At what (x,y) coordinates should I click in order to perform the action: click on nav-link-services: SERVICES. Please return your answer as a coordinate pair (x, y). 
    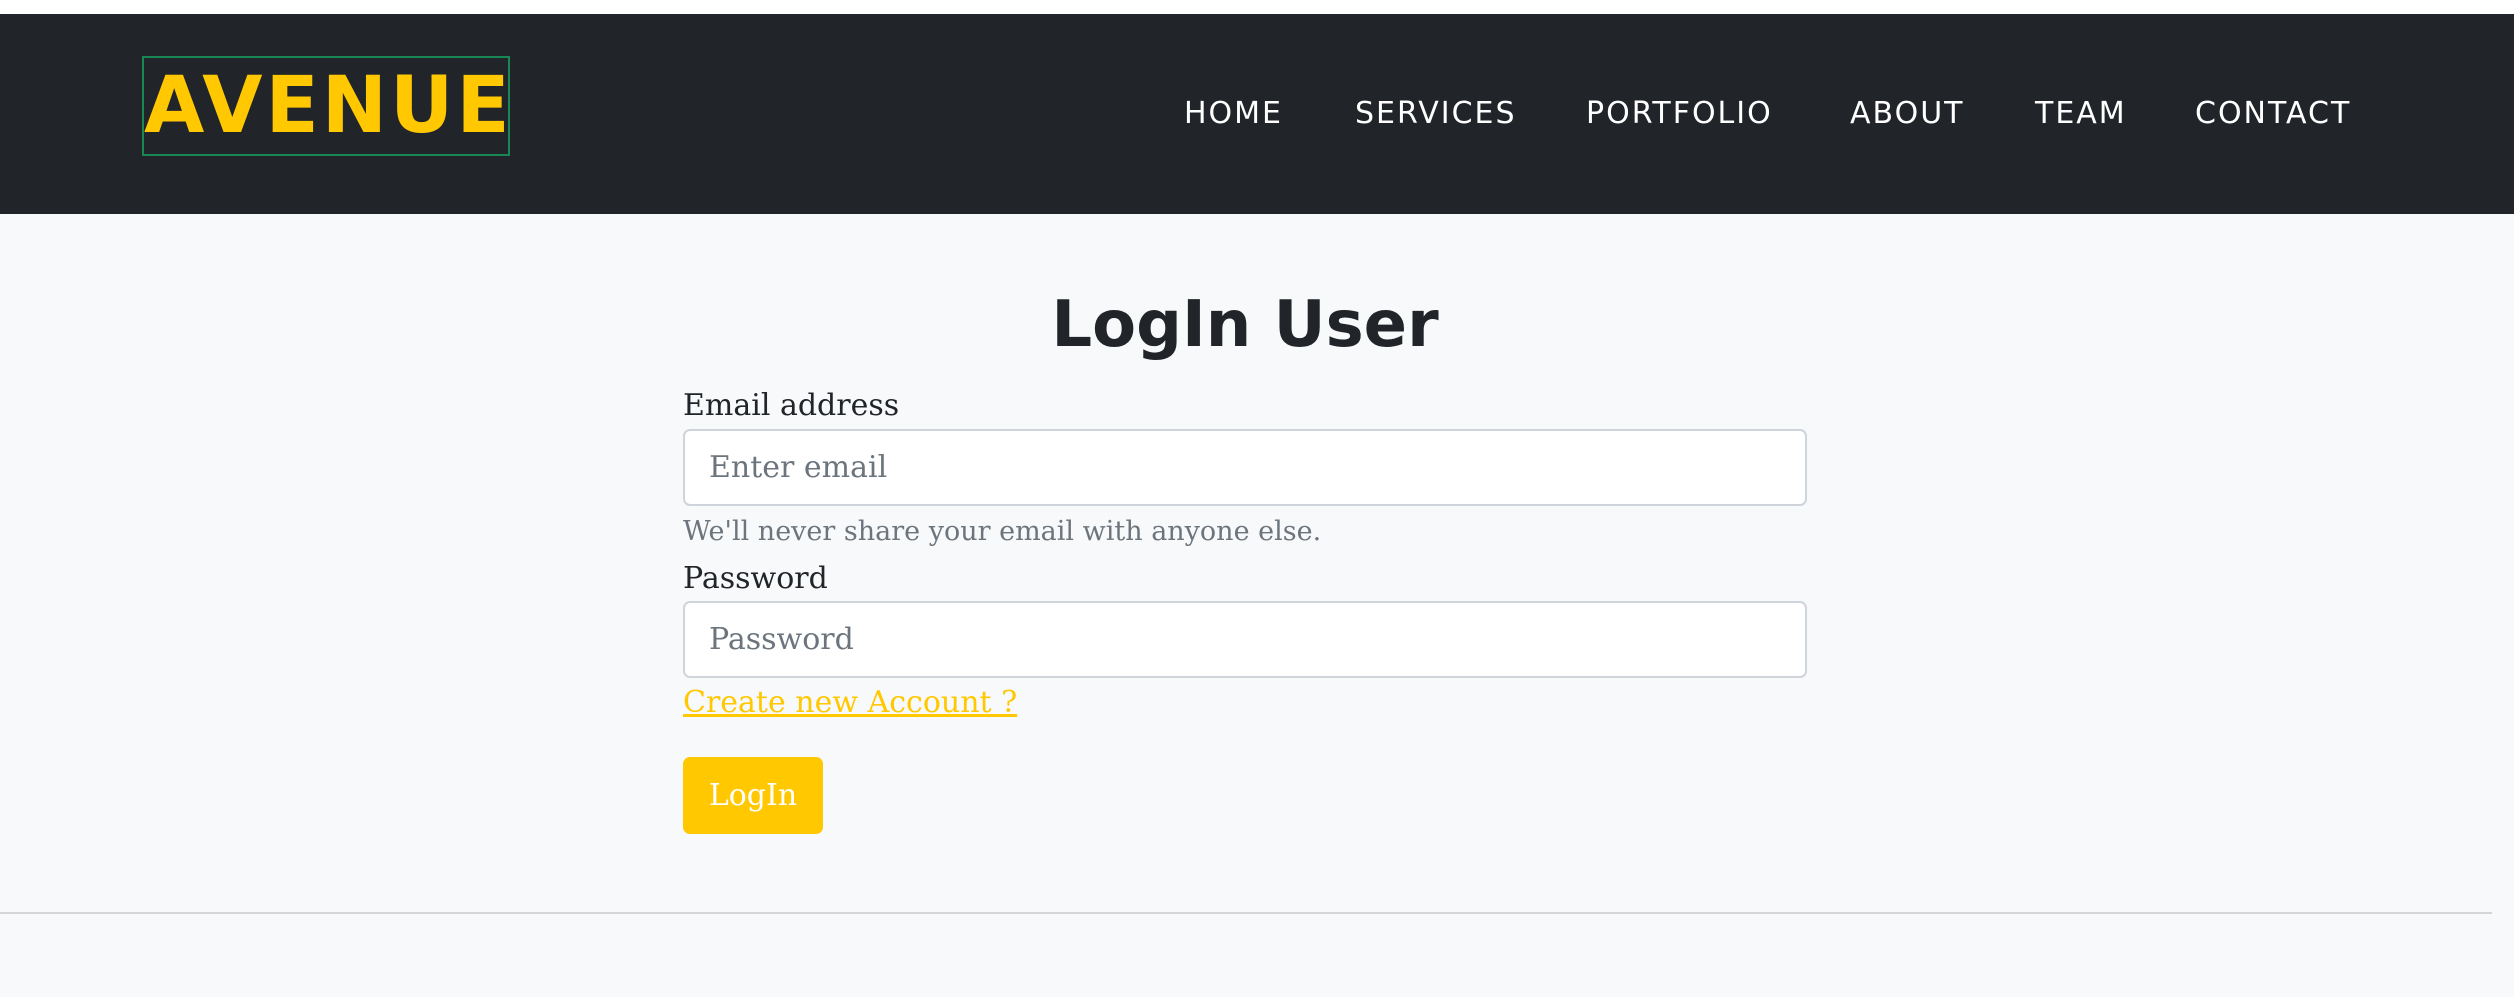
    Looking at the image, I should click on (1436, 114).